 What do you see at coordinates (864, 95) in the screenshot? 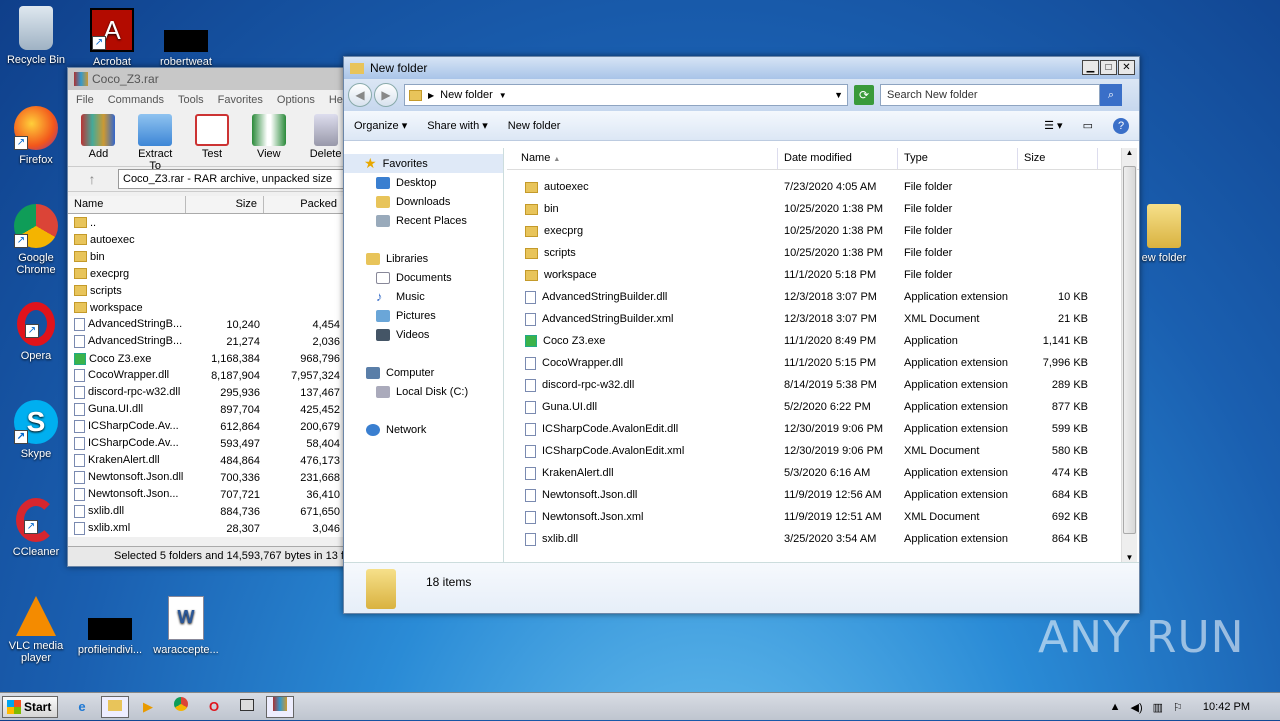
I see `refresh-button: ⟳` at bounding box center [864, 95].